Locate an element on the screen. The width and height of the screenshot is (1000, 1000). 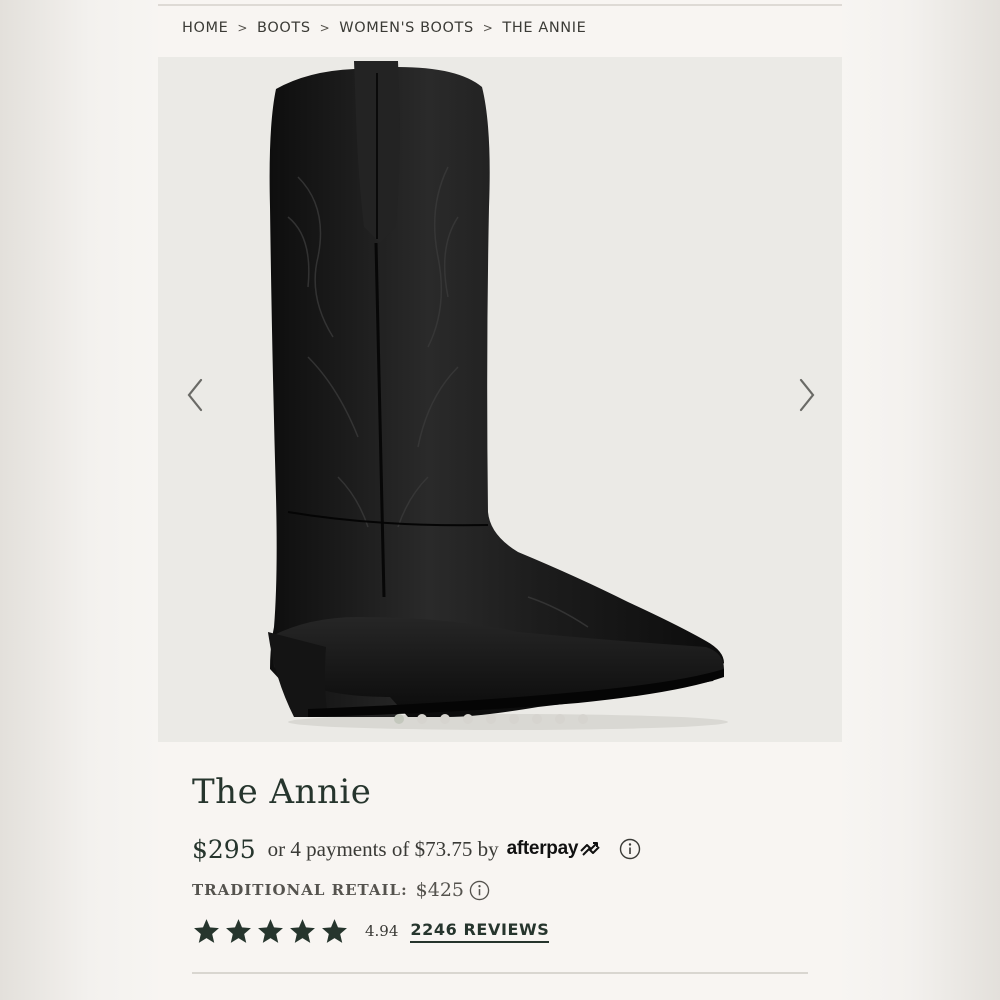
reviews-link: 2246 REVIEWS is located at coordinates (480, 931).